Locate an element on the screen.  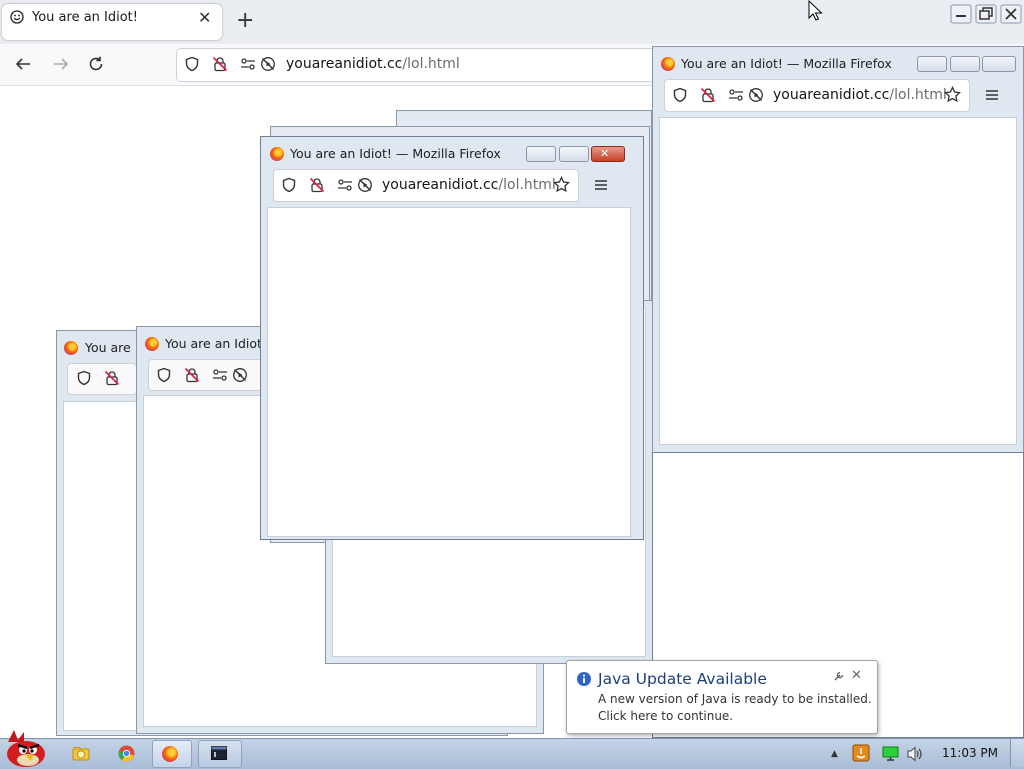
back-icon is located at coordinates (23, 64).